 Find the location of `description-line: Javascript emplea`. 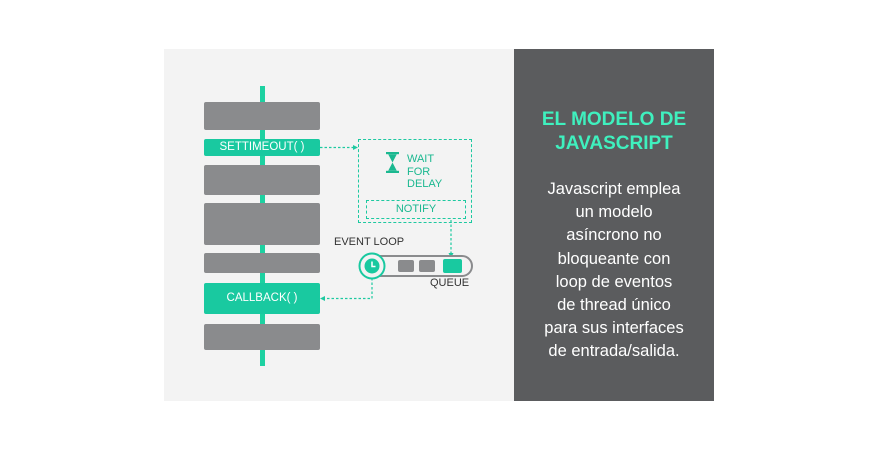

description-line: Javascript emplea is located at coordinates (614, 189).